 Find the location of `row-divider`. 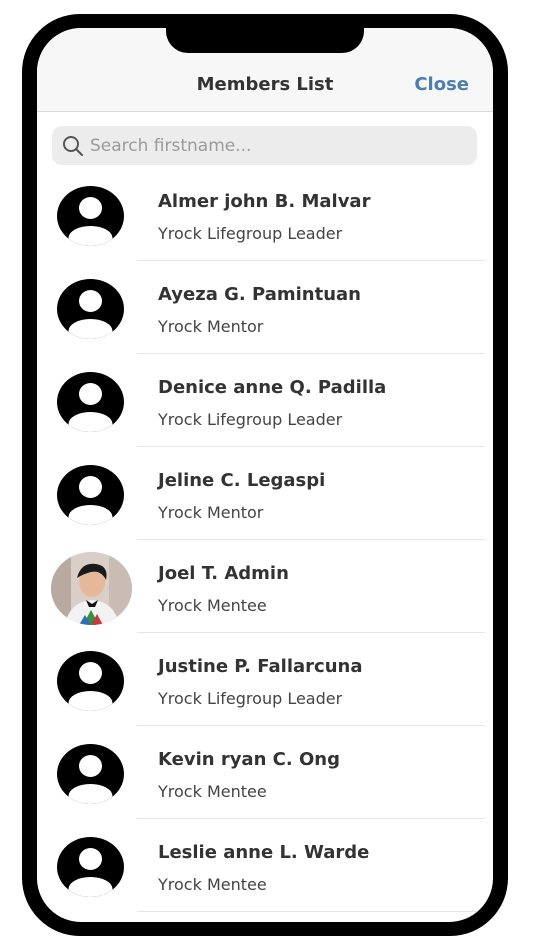

row-divider is located at coordinates (311, 911).